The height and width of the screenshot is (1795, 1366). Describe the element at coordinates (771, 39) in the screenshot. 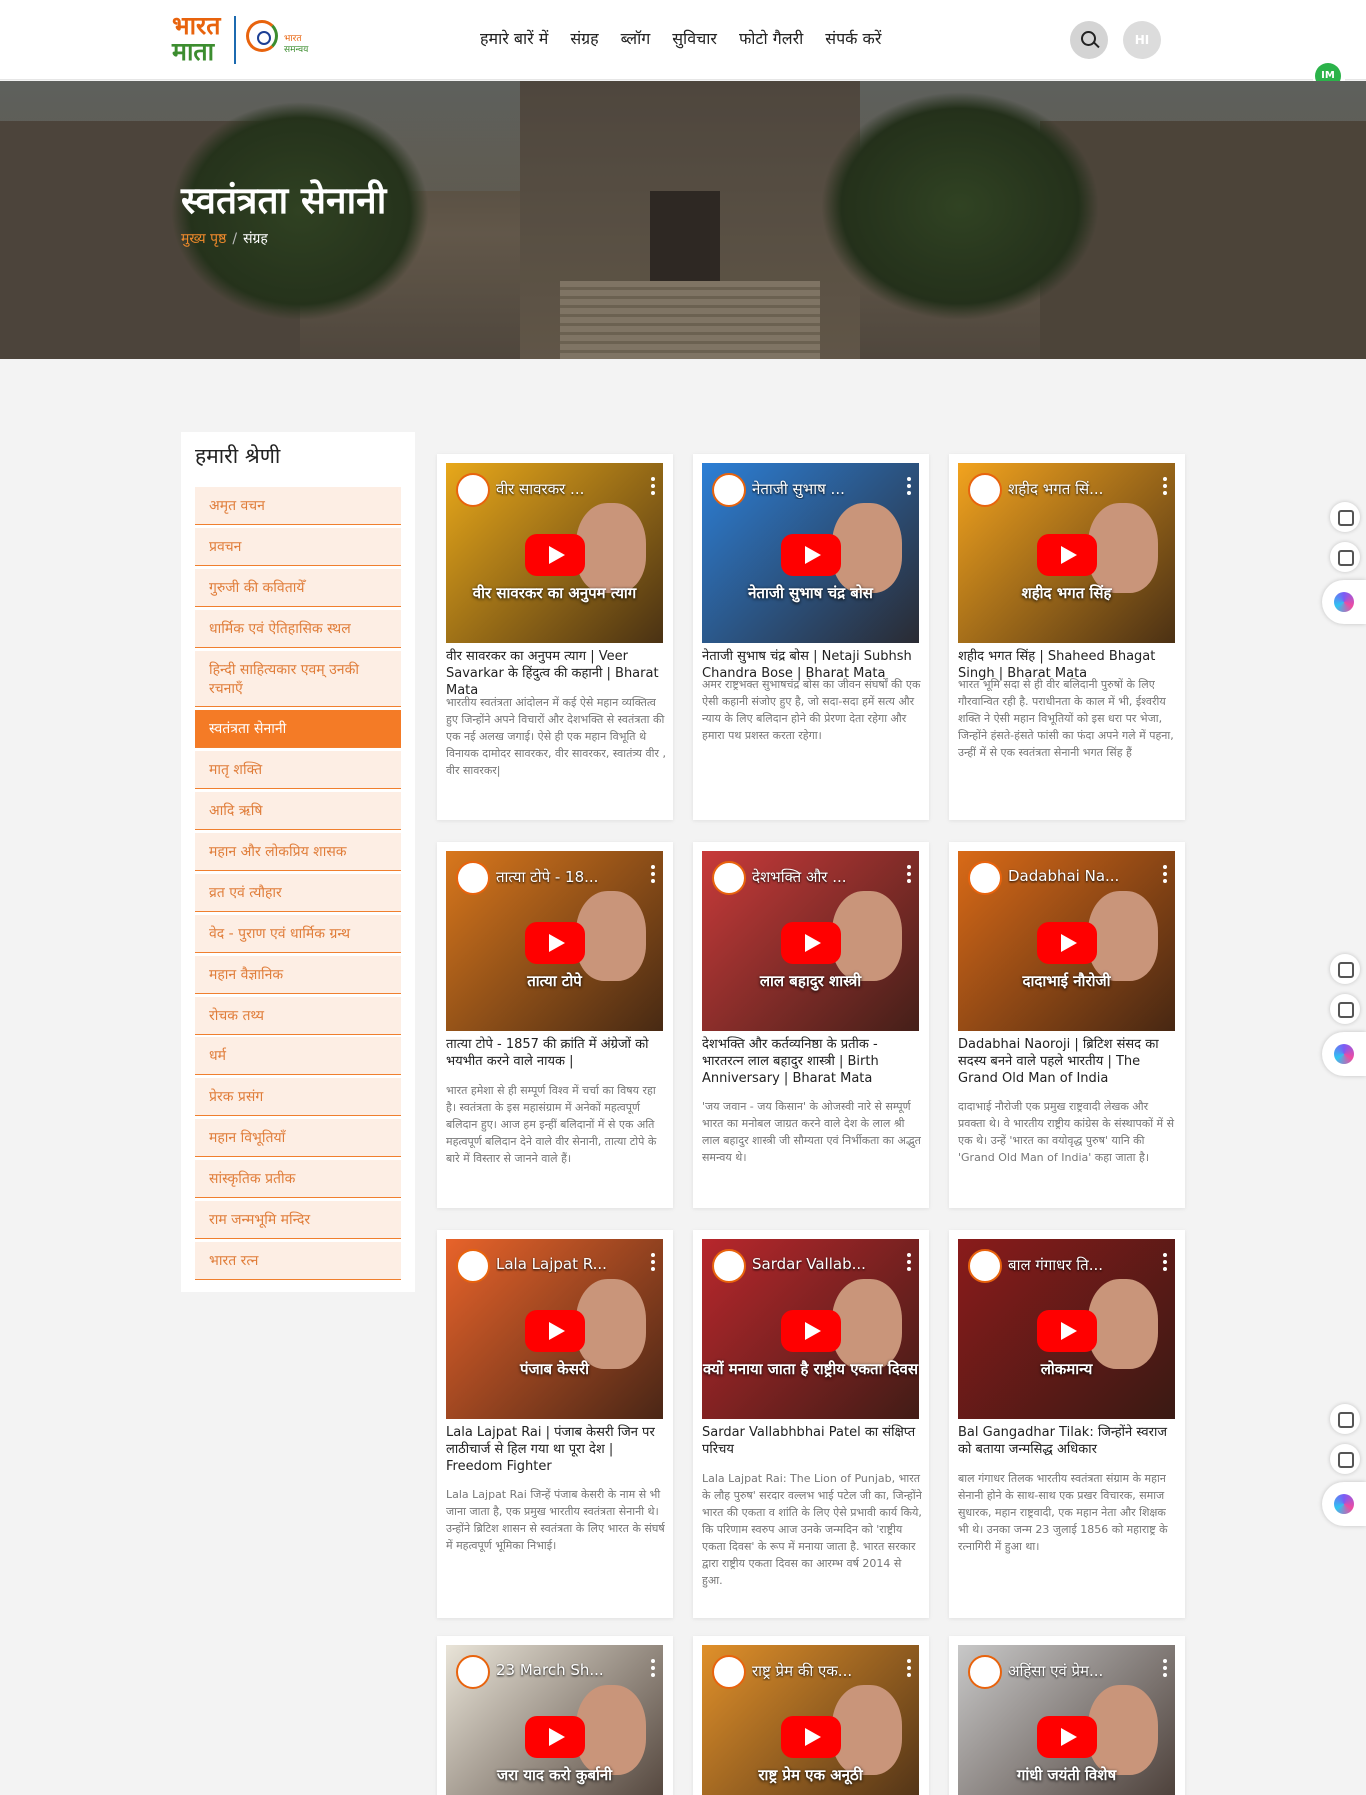

I see `nav-photo-gallery: फोटो गैलरी` at that location.